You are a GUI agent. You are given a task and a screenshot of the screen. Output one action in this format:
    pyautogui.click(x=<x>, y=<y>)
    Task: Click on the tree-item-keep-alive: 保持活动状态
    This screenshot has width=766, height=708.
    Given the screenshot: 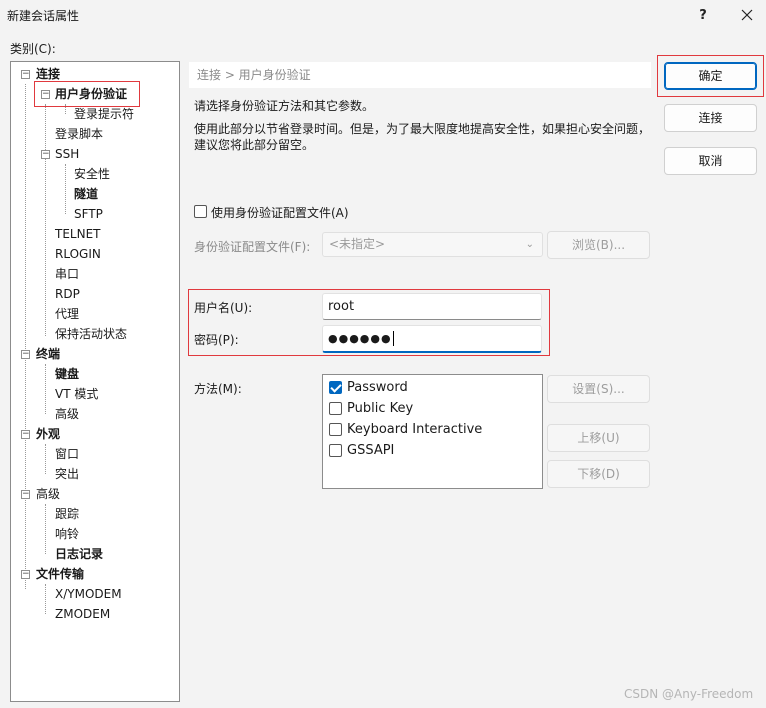 What is the action you would take?
    pyautogui.click(x=91, y=334)
    